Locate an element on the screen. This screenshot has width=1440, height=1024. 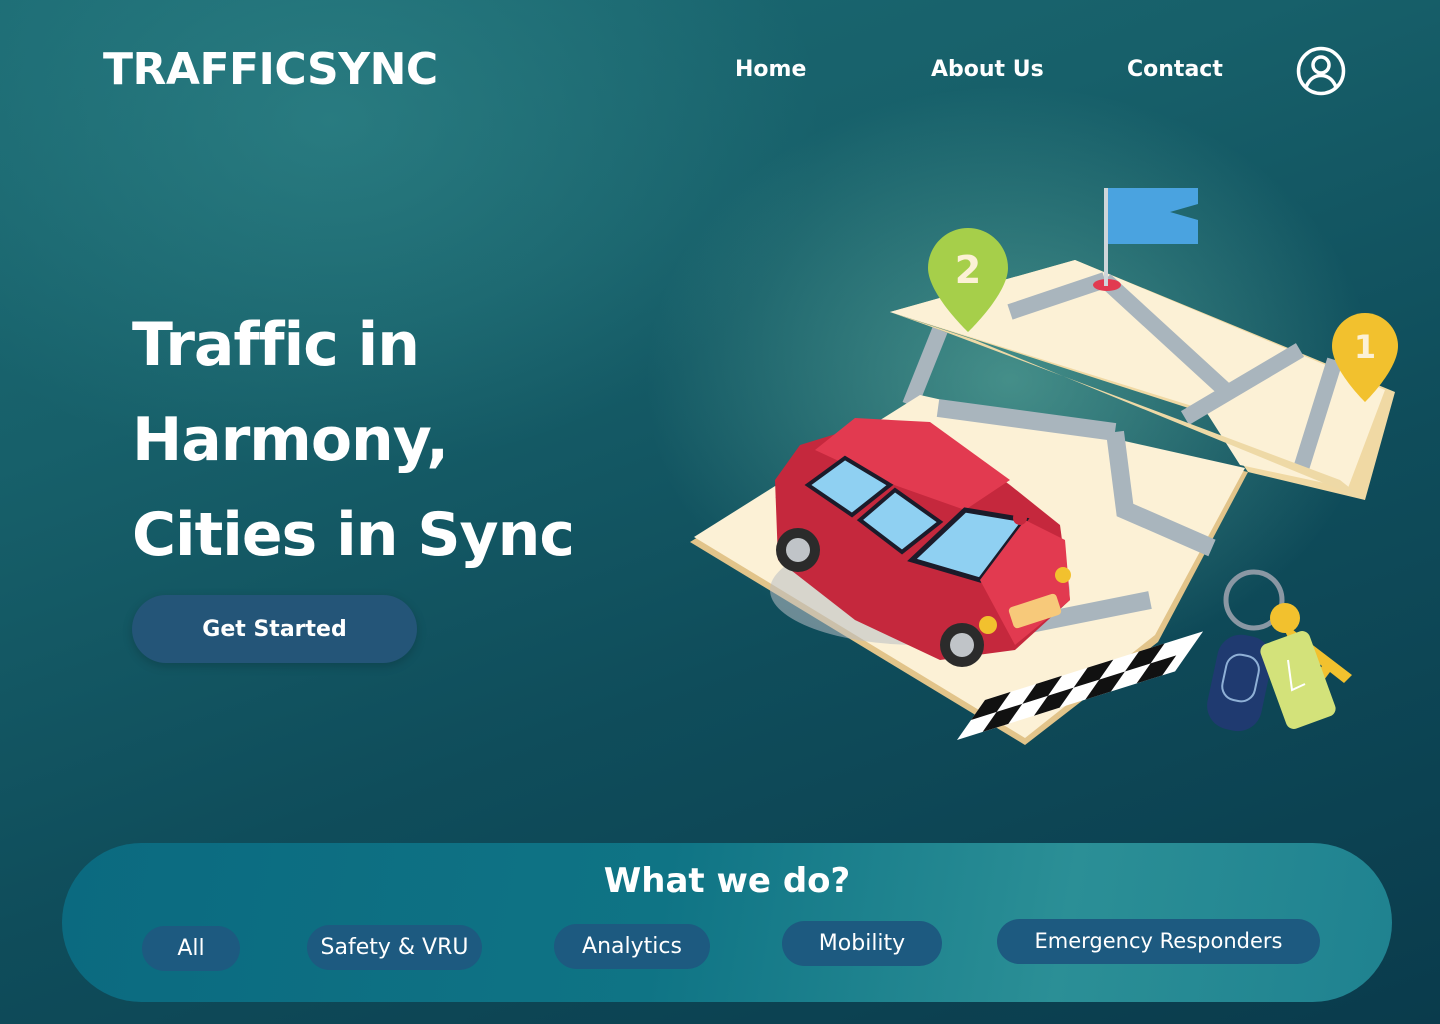
user-circle-icon is located at coordinates (1321, 71).